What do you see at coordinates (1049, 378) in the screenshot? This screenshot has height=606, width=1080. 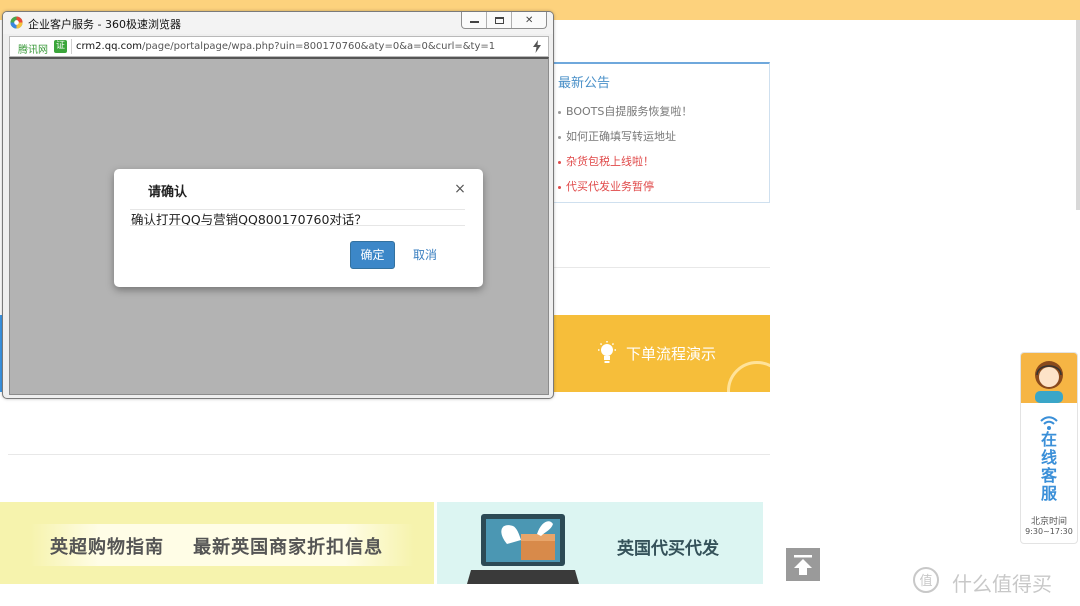 I see `agent-avatar-icon` at bounding box center [1049, 378].